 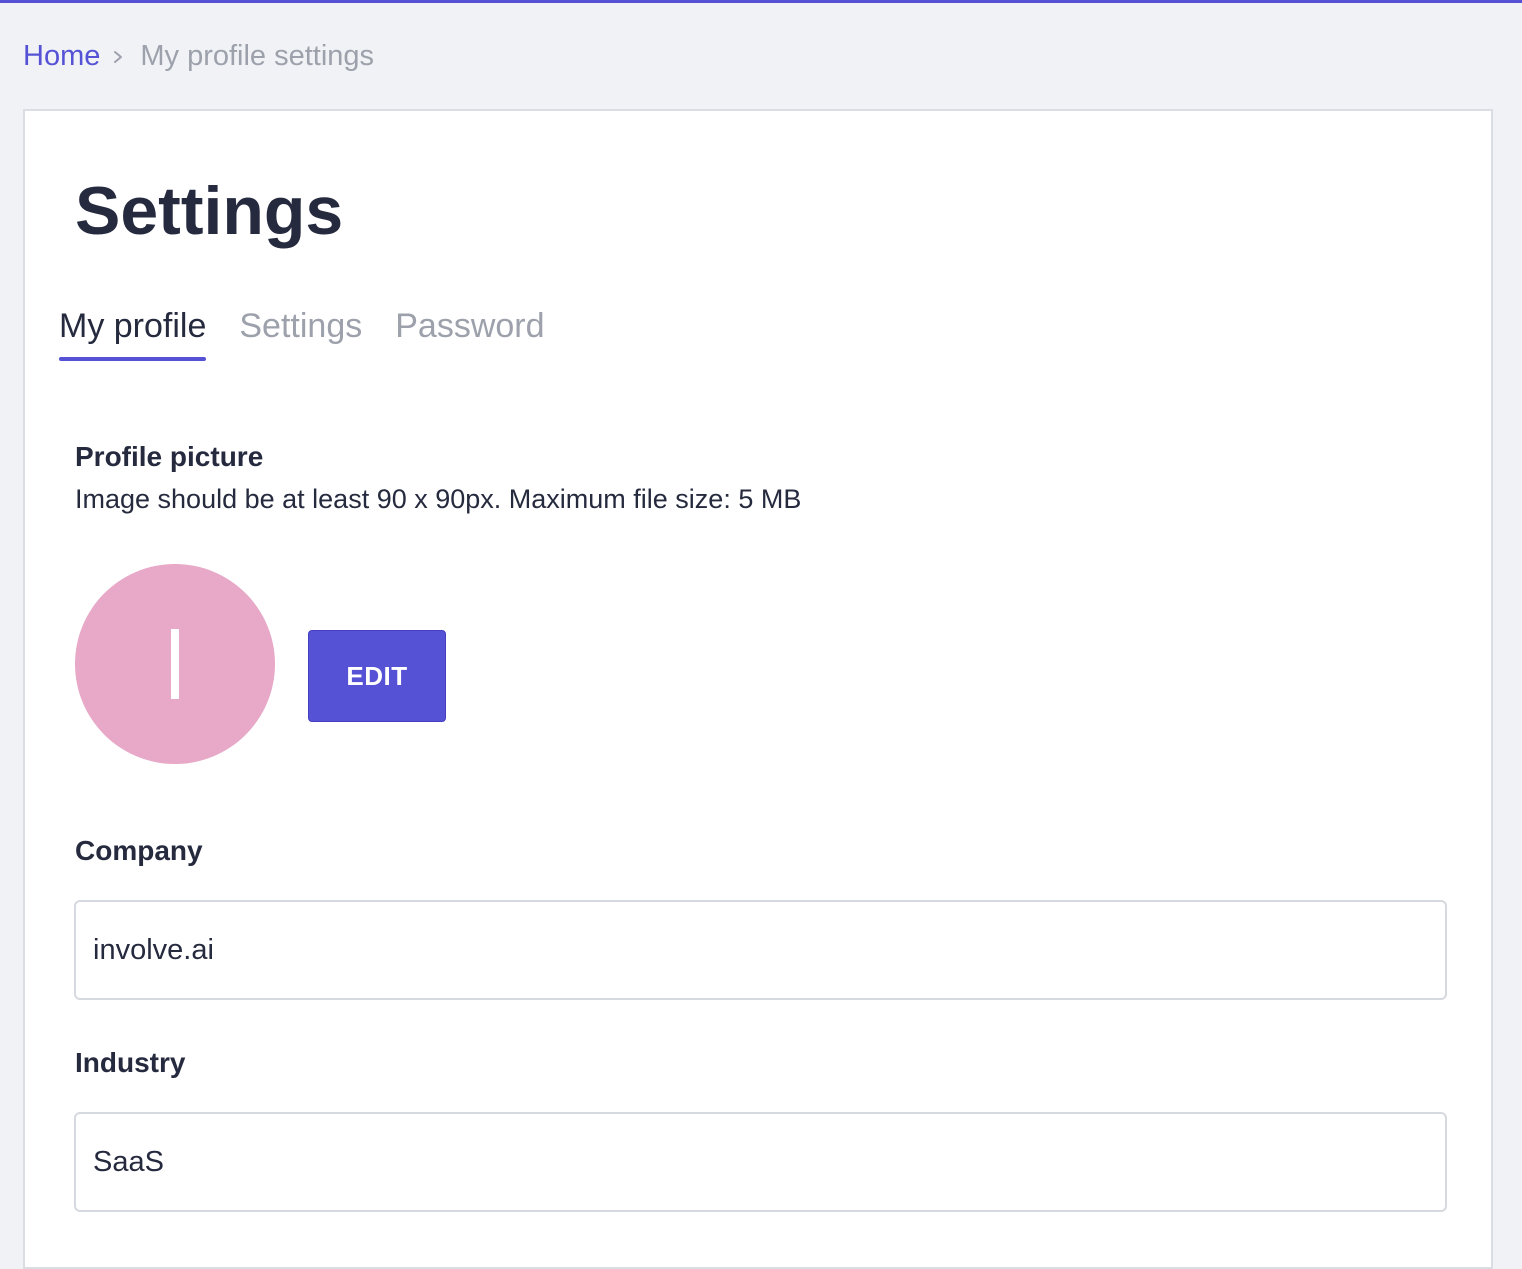 What do you see at coordinates (169, 456) in the screenshot?
I see `profile-picture-heading: Profile picture` at bounding box center [169, 456].